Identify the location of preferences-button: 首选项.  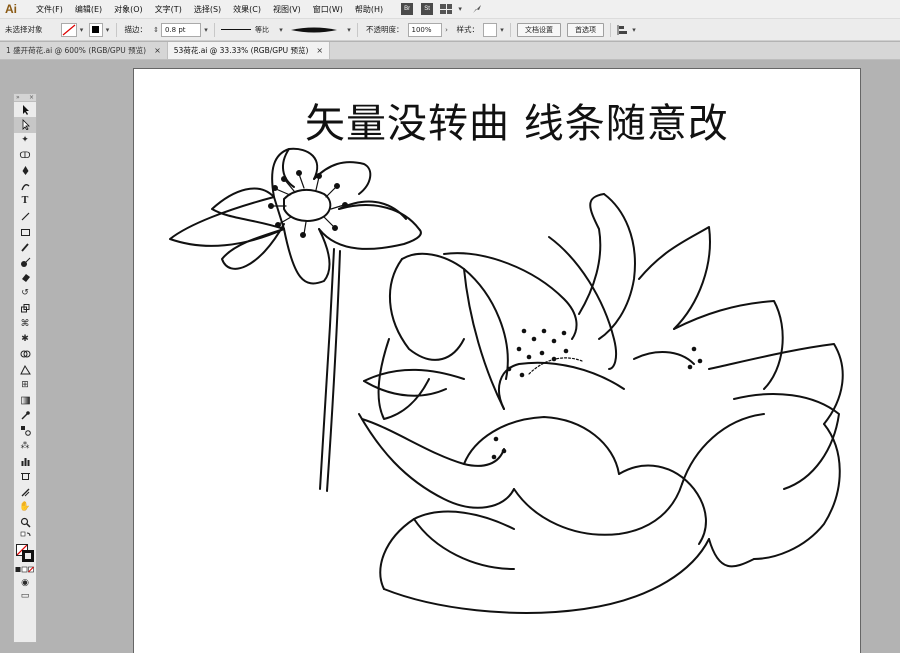
(585, 29).